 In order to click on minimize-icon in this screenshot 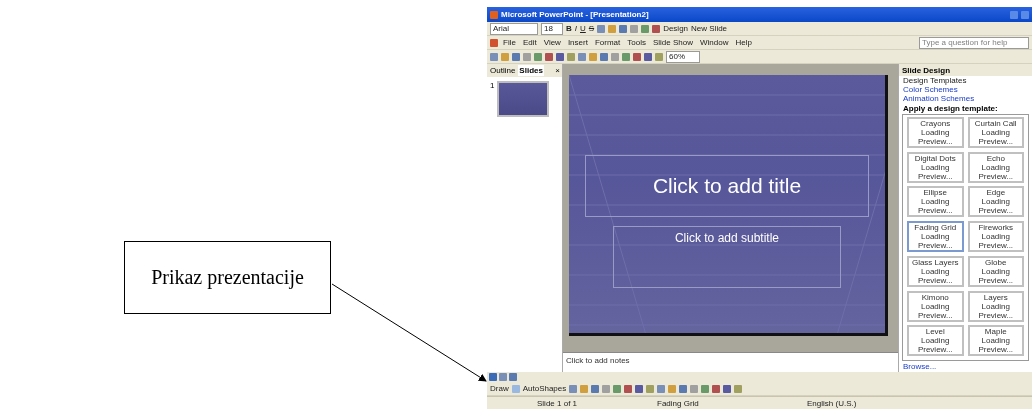, I will do `click(1014, 14)`.